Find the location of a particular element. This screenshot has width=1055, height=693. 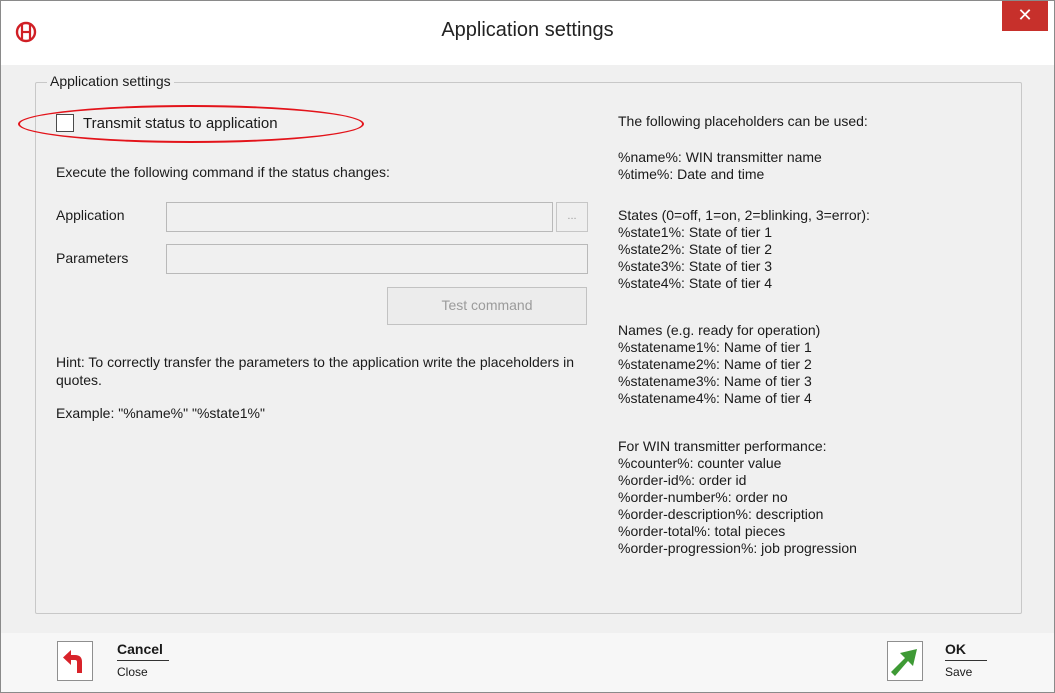

cancel-text: Cancel Close is located at coordinates (143, 660).